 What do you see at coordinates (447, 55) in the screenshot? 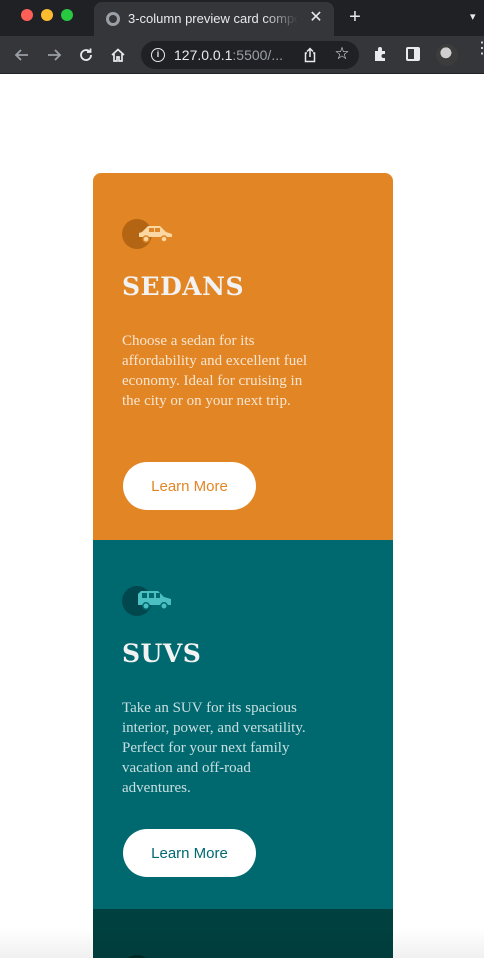
I see `profile-avatar` at bounding box center [447, 55].